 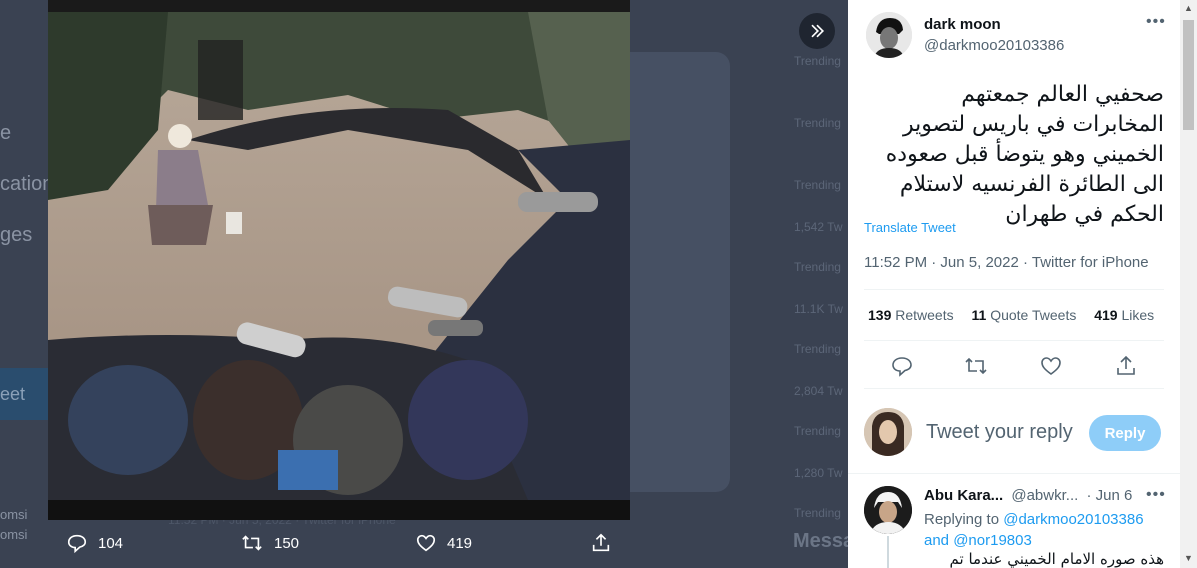 I want to click on photo-share-action, so click(x=601, y=543).